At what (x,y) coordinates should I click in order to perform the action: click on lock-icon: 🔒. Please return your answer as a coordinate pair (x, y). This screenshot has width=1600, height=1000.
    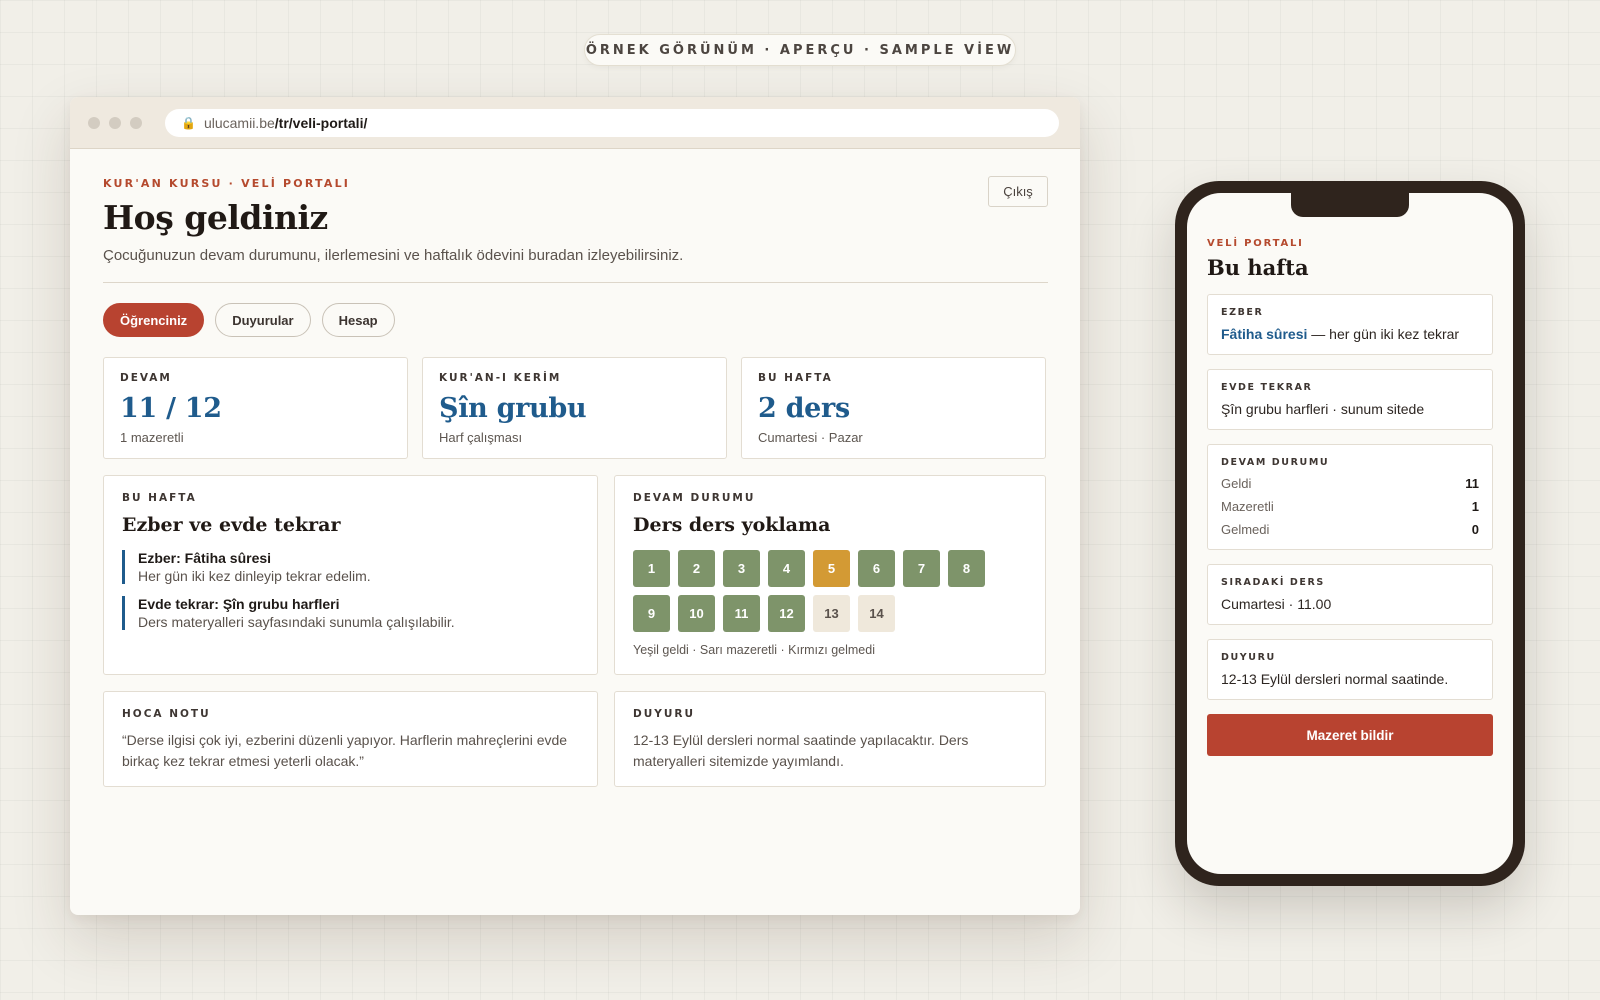
    Looking at the image, I should click on (188, 122).